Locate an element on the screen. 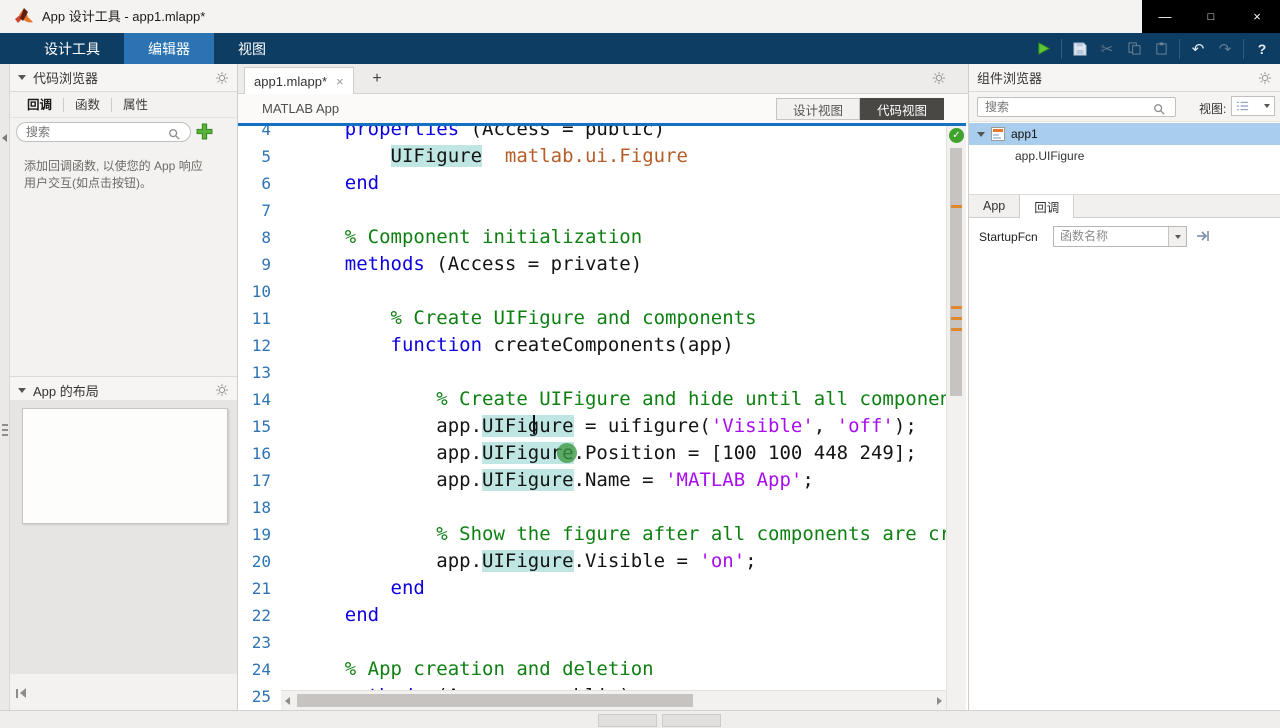 This screenshot has height=728, width=1280. code-line: properties (Access = public) is located at coordinates (622, 134).